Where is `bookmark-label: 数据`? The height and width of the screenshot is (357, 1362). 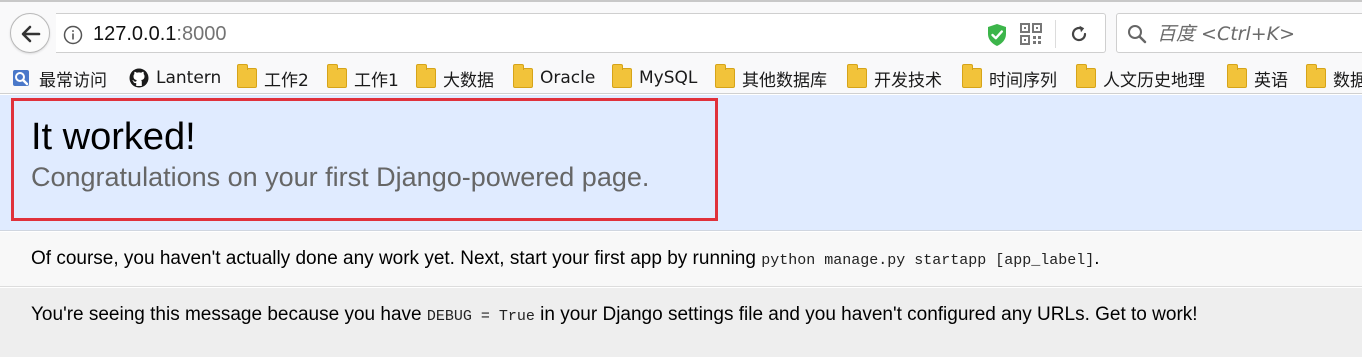
bookmark-label: 数据 is located at coordinates (1347, 80).